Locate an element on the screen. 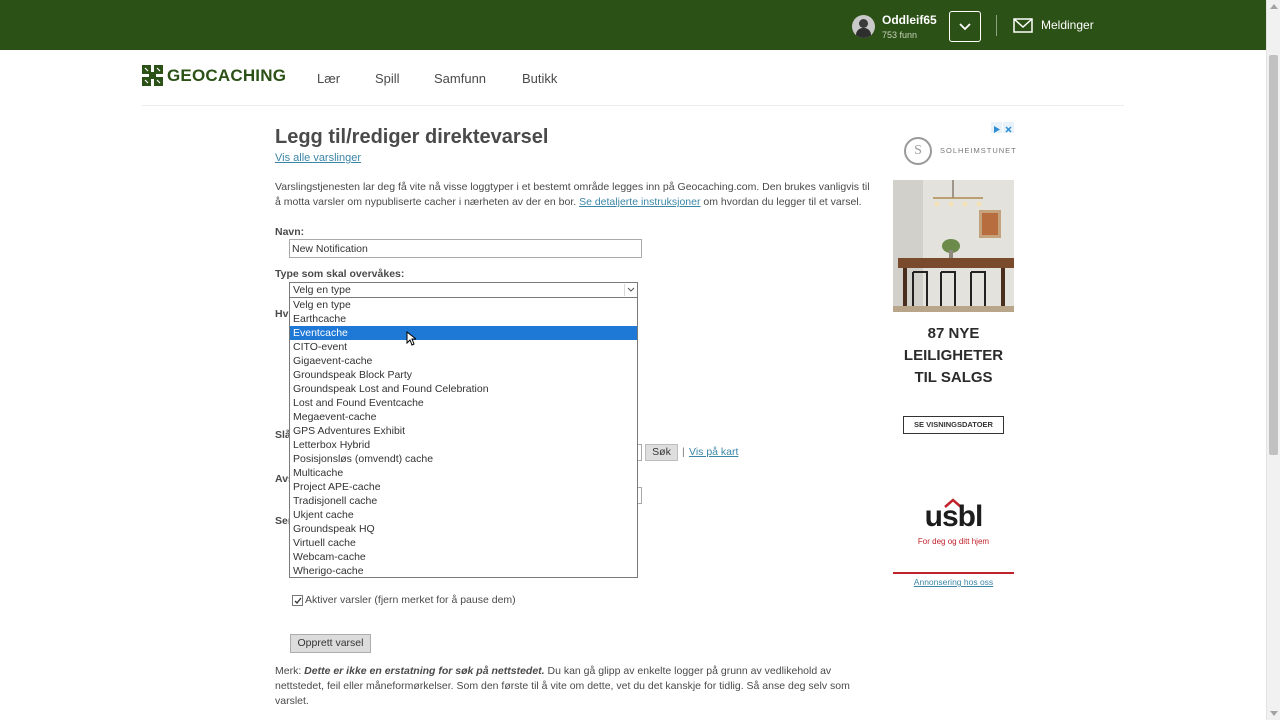  mouse-cursor-icon is located at coordinates (411, 338).